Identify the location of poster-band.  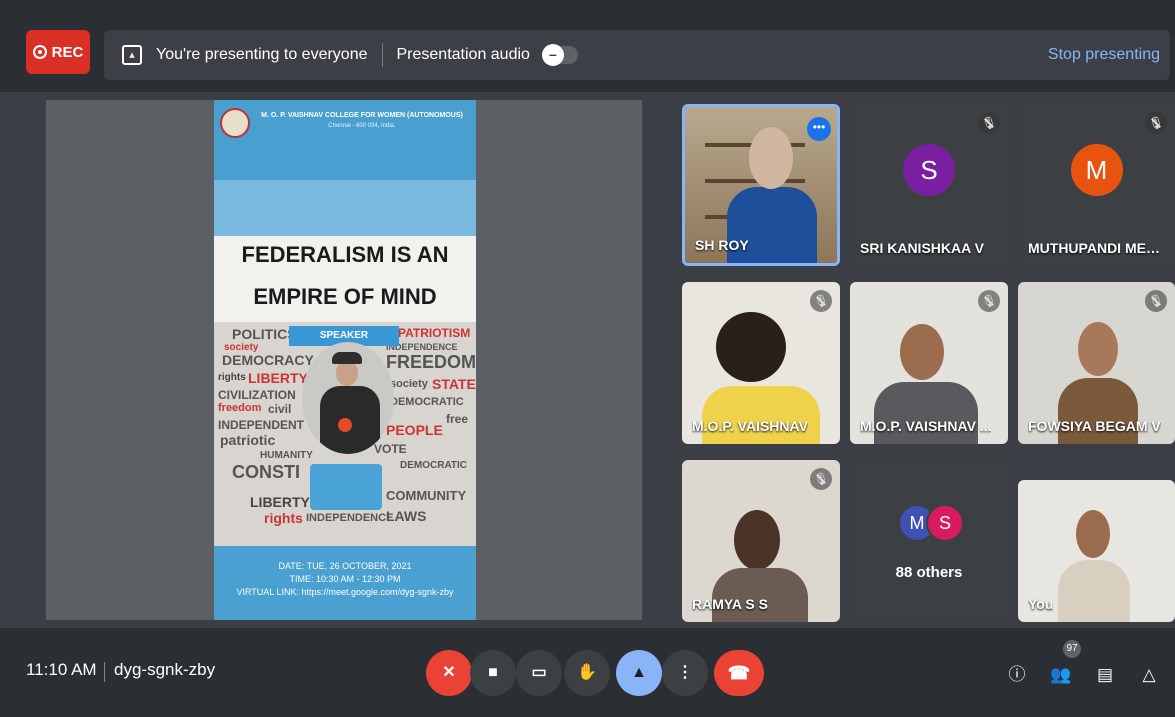
(345, 211).